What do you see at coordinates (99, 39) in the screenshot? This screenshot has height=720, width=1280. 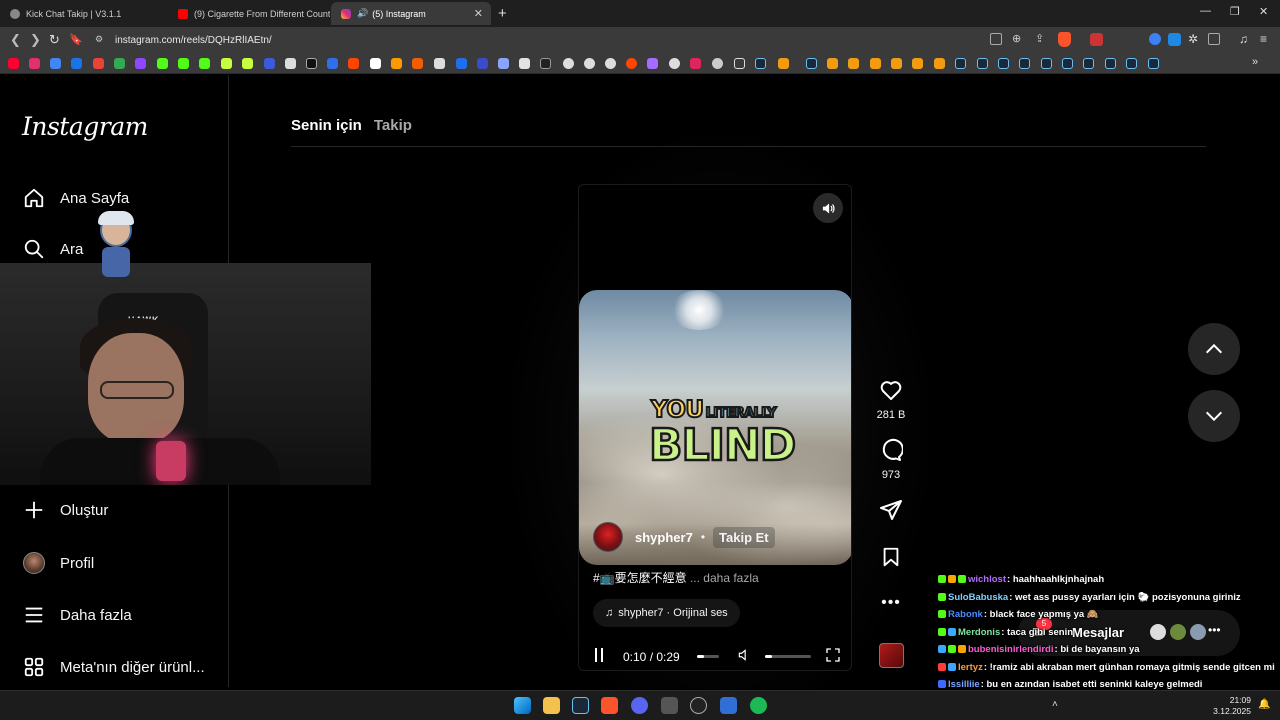 I see `site-settings-icon: ⚙` at bounding box center [99, 39].